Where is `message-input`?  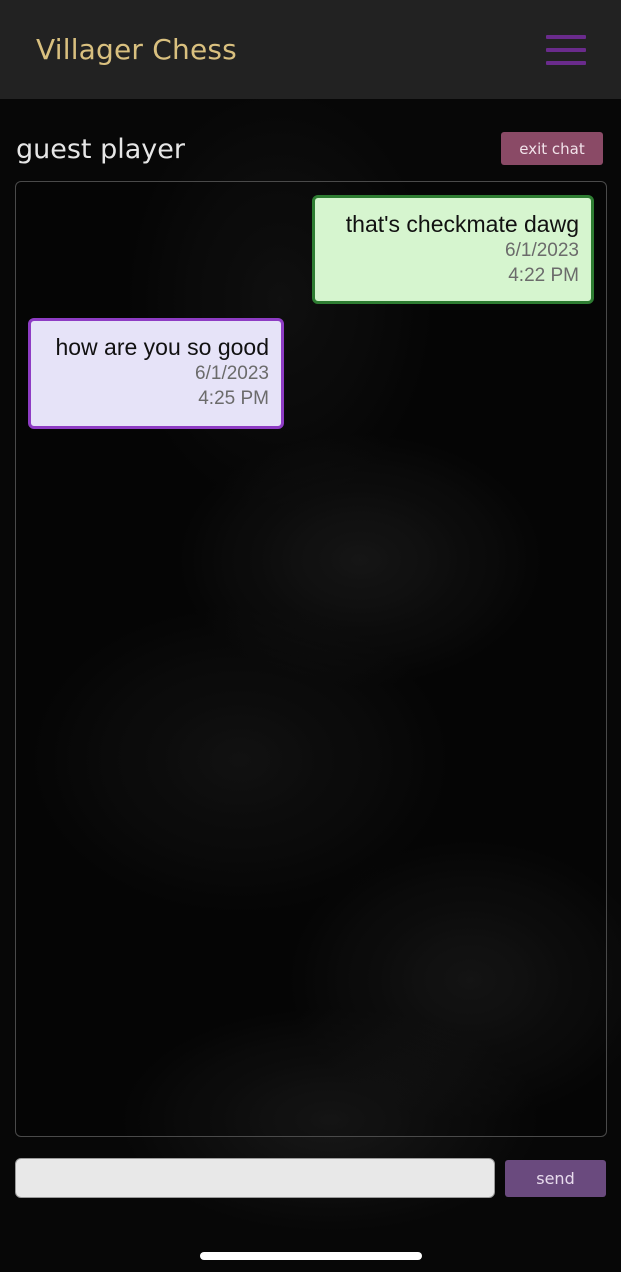
message-input is located at coordinates (255, 1178).